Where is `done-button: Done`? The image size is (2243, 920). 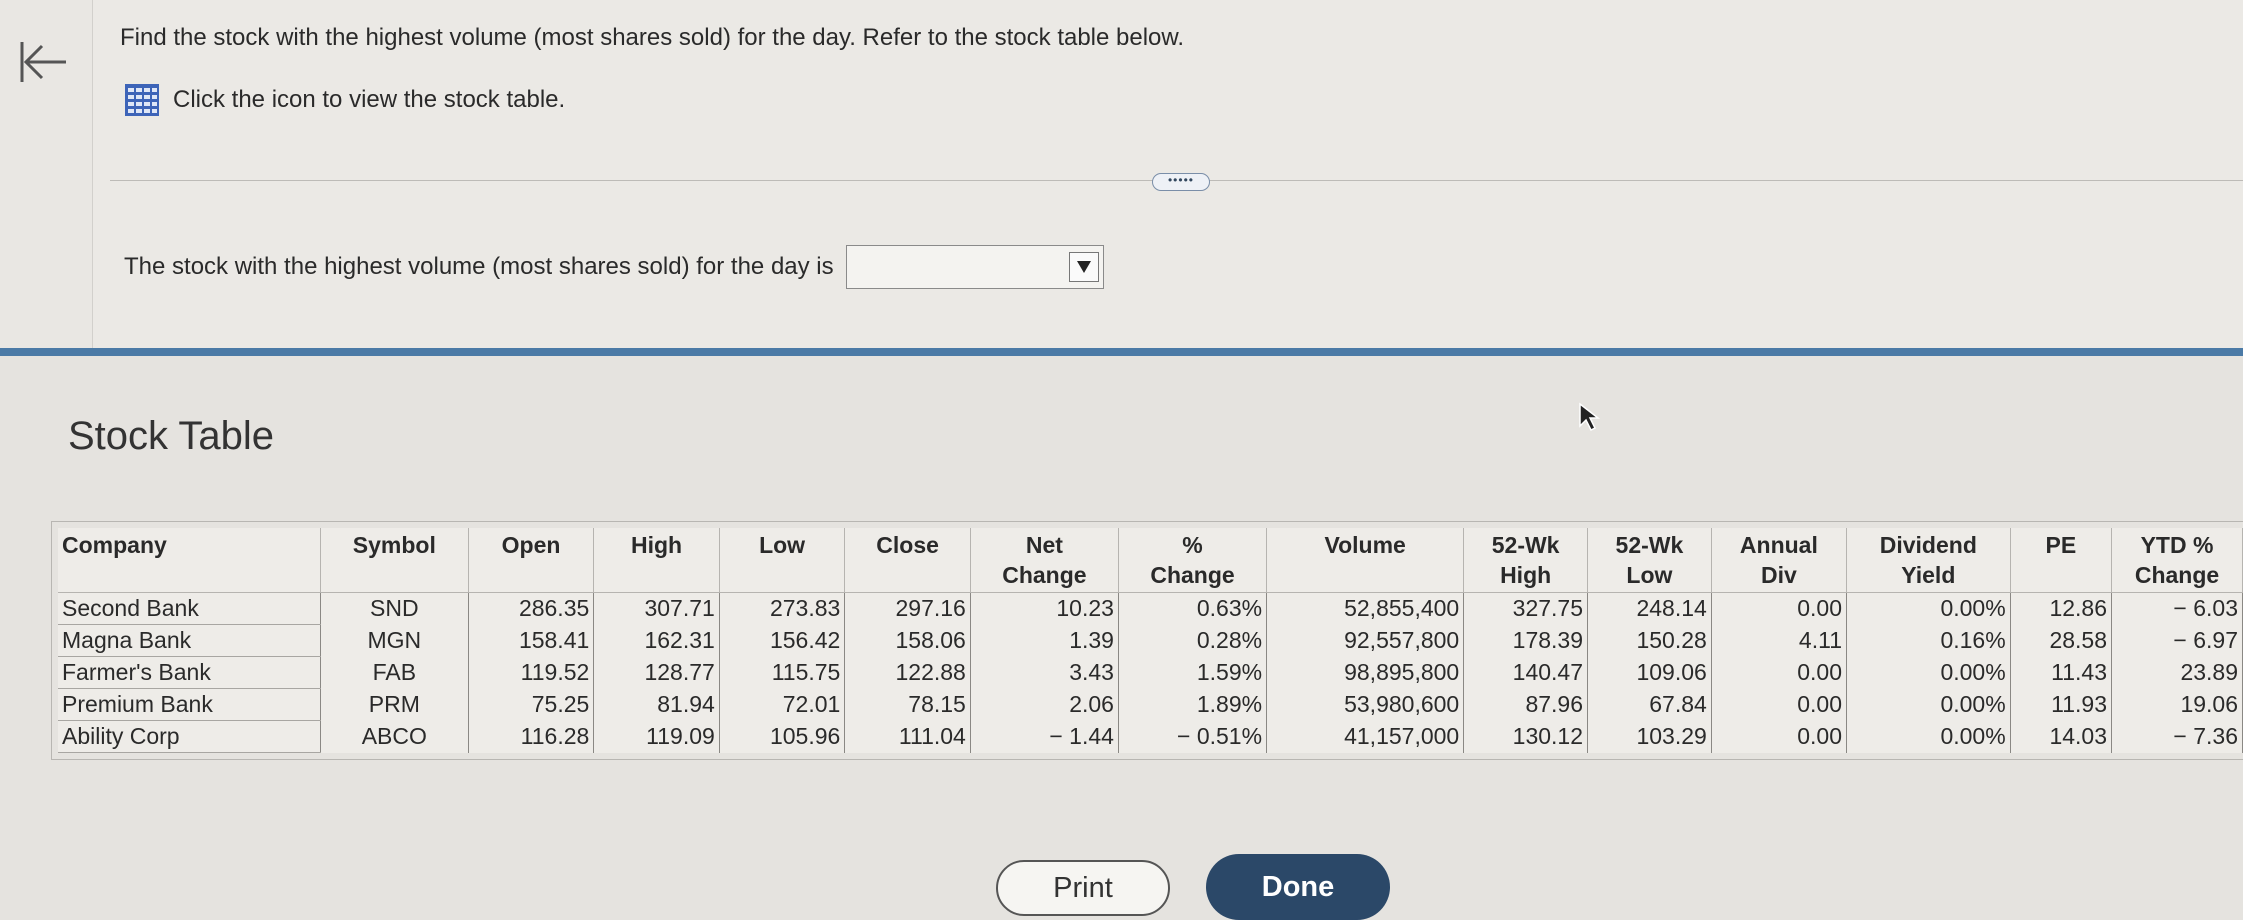 done-button: Done is located at coordinates (1298, 887).